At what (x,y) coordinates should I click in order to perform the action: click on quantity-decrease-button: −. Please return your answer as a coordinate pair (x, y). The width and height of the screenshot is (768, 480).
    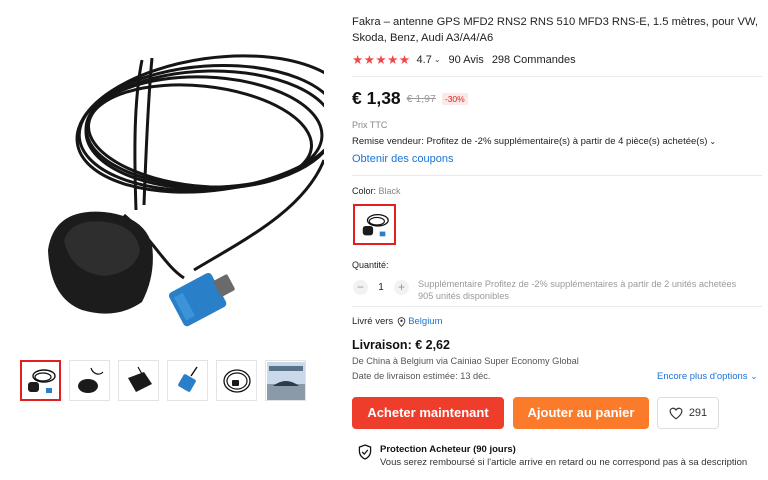
    Looking at the image, I should click on (360, 287).